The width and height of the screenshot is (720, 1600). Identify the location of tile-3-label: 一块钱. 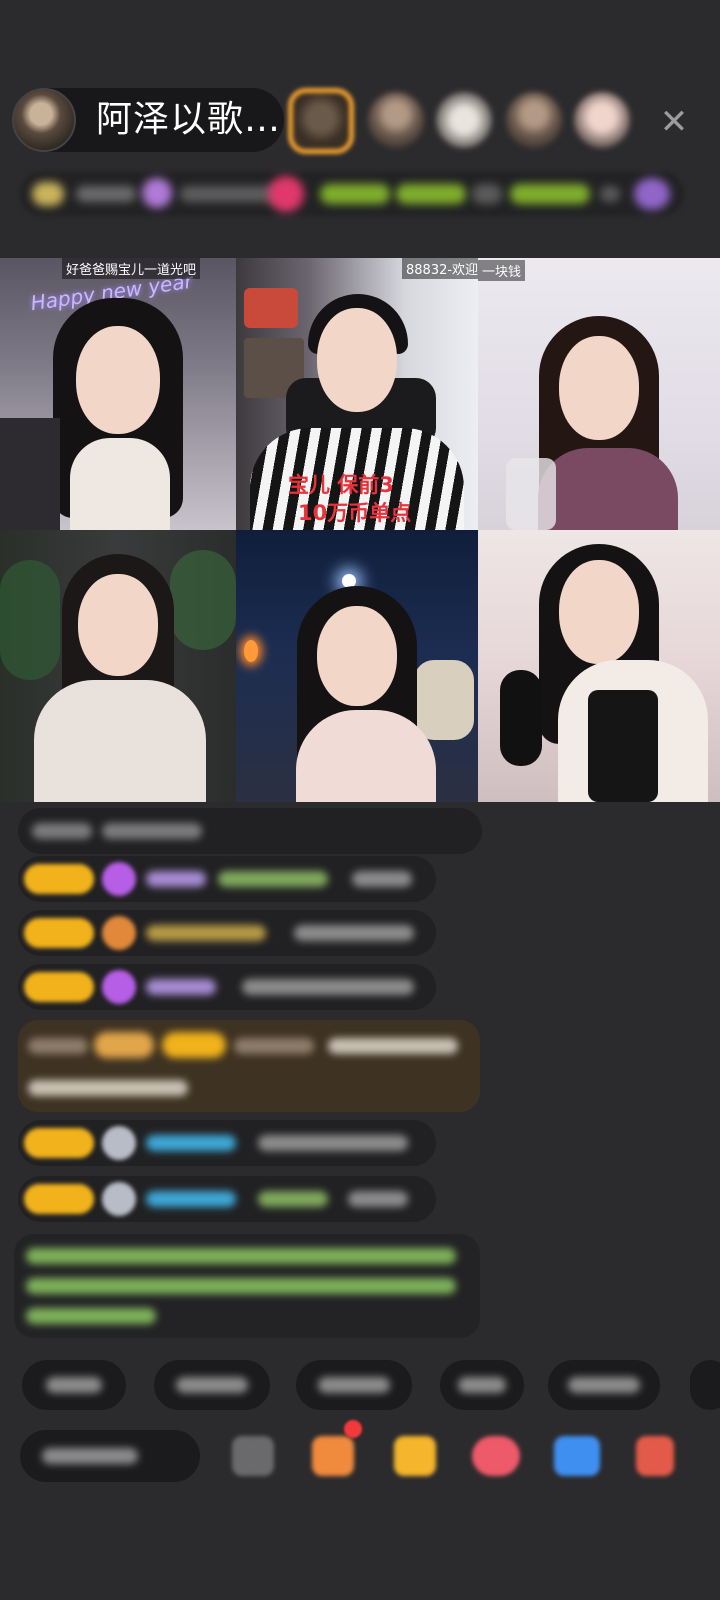
(502, 270).